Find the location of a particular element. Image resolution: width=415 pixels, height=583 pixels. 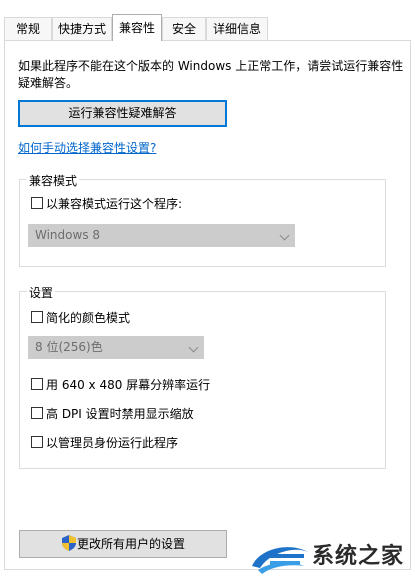

change-all-users-button: 更改所有用户的设置 is located at coordinates (123, 544).